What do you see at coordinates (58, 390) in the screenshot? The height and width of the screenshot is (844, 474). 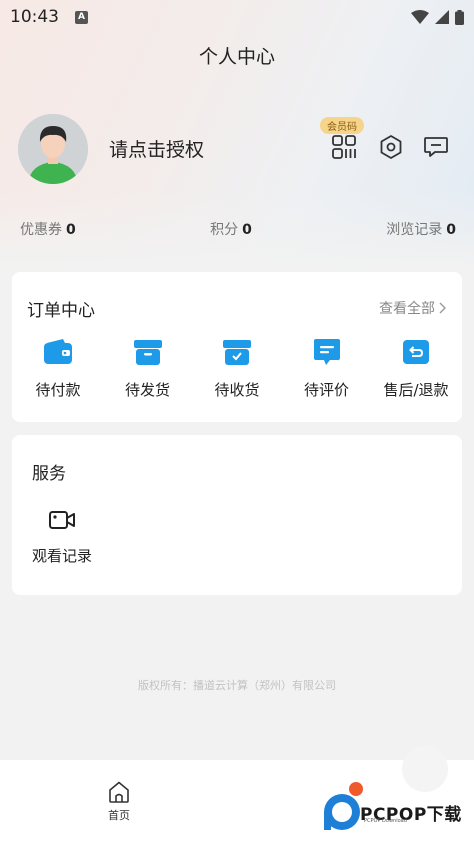 I see `order-label: 待付款` at bounding box center [58, 390].